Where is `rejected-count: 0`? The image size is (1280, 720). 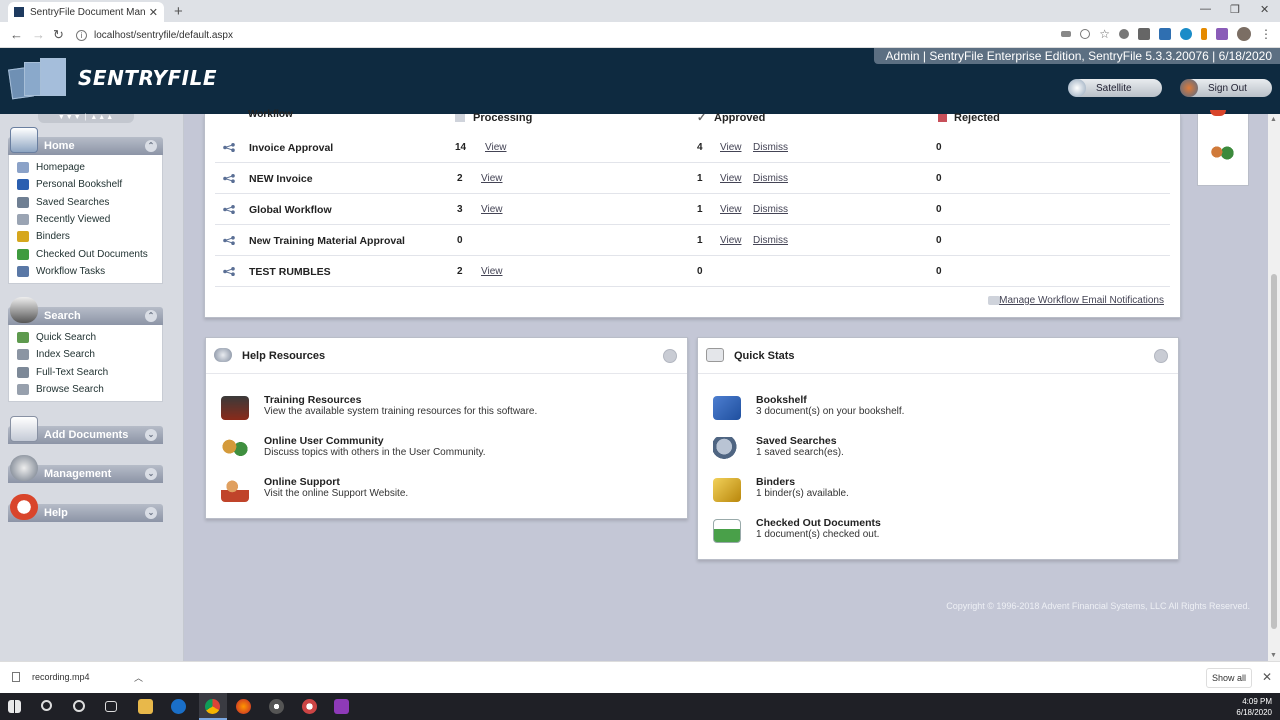 rejected-count: 0 is located at coordinates (939, 271).